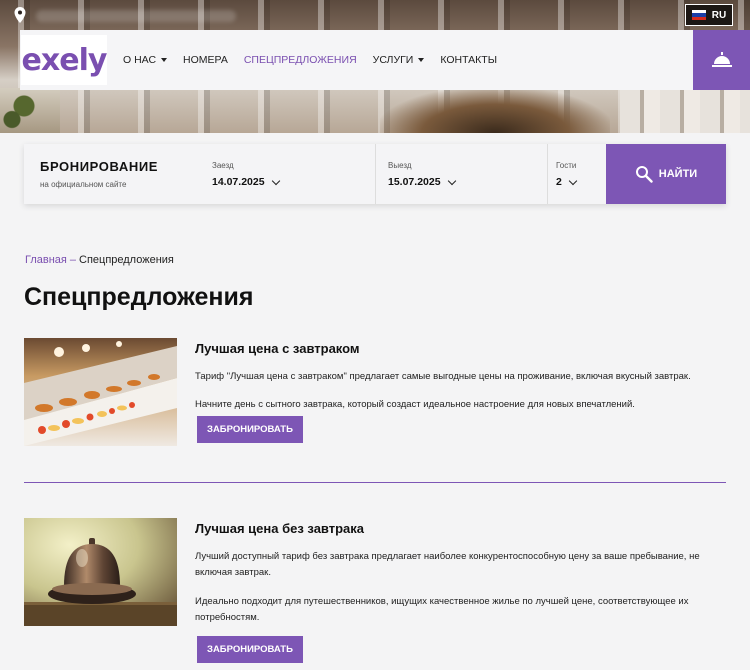  What do you see at coordinates (100, 392) in the screenshot?
I see `offer-photo-breakfast` at bounding box center [100, 392].